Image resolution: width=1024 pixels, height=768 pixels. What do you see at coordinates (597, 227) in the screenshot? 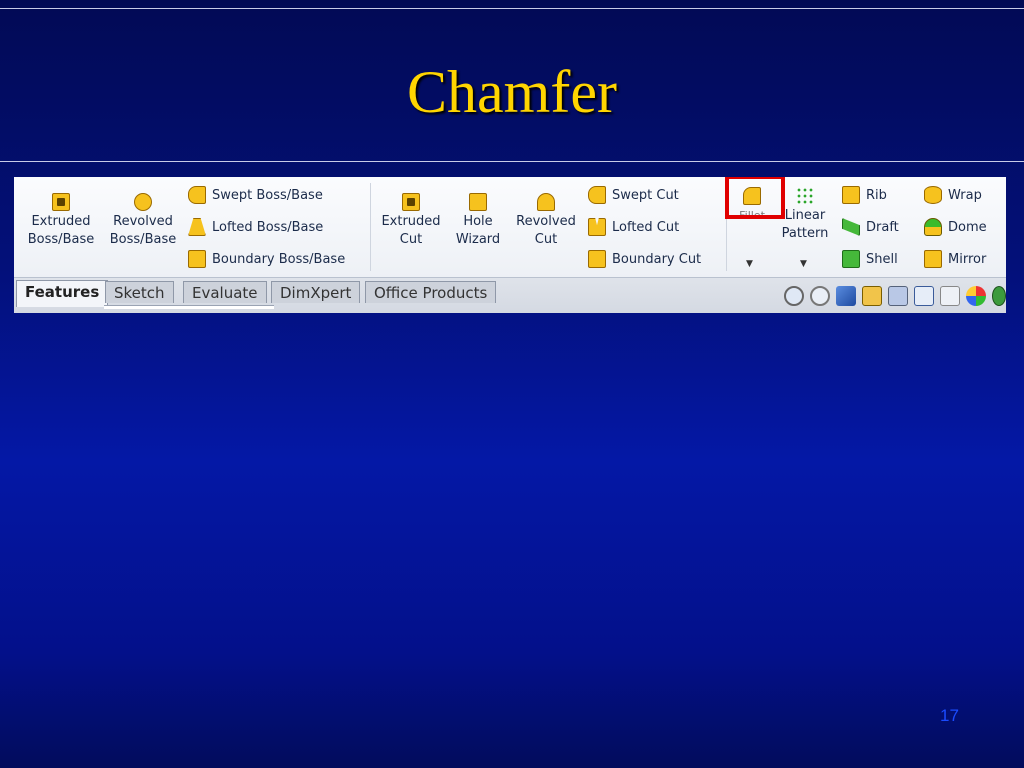
I see `lofted-cut-icon` at bounding box center [597, 227].